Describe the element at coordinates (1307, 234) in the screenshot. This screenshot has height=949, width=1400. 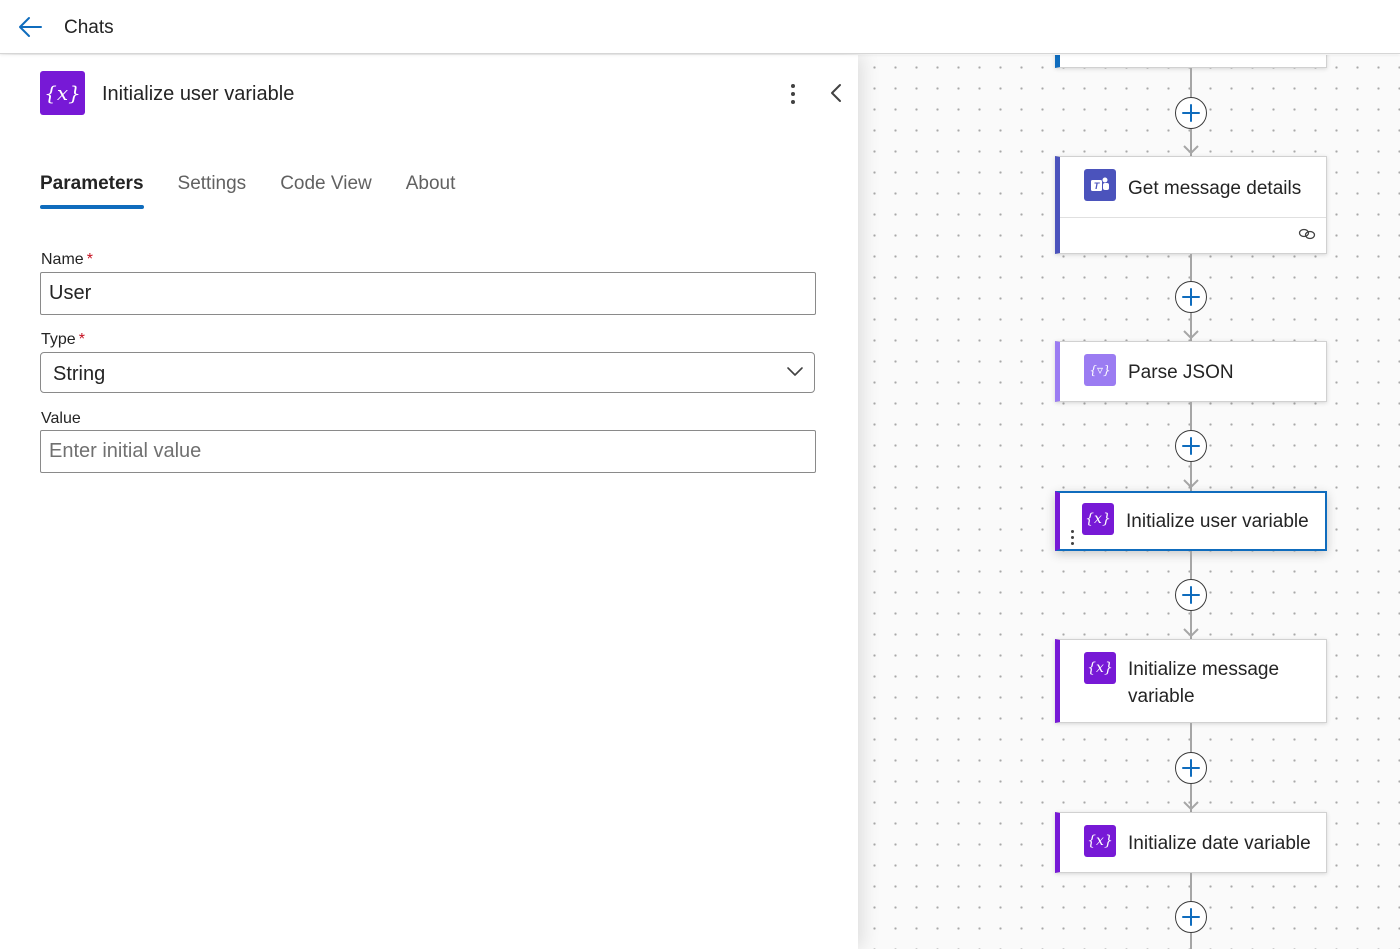
I see `link-icon` at that location.